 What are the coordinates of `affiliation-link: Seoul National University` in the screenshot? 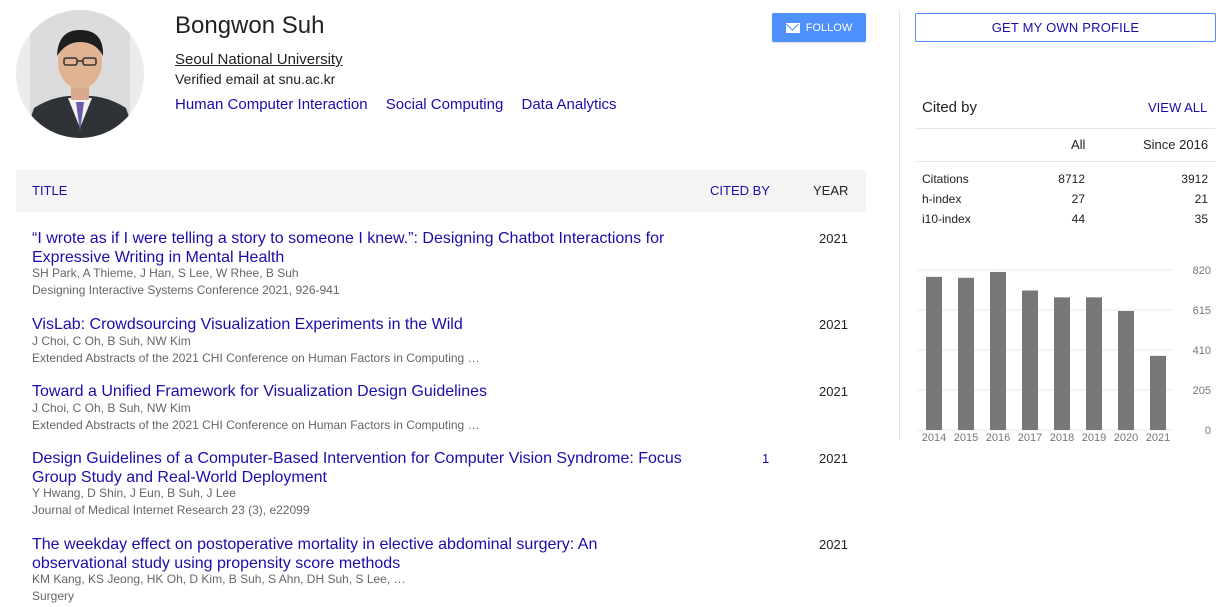 It's located at (259, 59).